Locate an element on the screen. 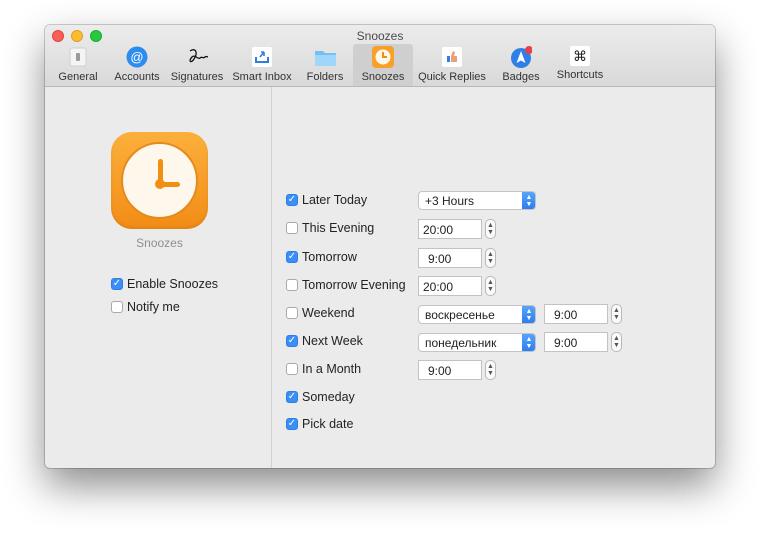 This screenshot has width=760, height=533. tab-quick-replies: Quick Replies is located at coordinates (452, 65).